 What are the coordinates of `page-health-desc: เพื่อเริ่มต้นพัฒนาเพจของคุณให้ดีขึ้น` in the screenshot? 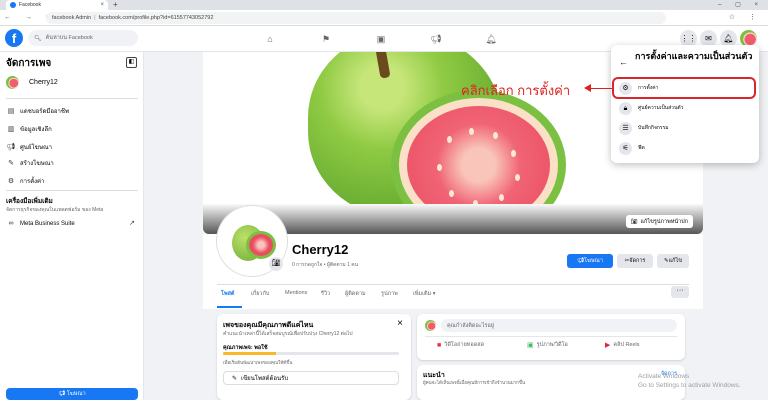 It's located at (258, 362).